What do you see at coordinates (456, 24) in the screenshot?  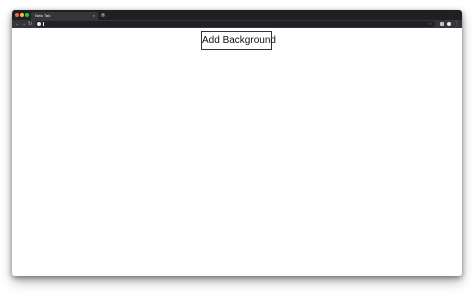 I see `menu-icon: ⋮` at bounding box center [456, 24].